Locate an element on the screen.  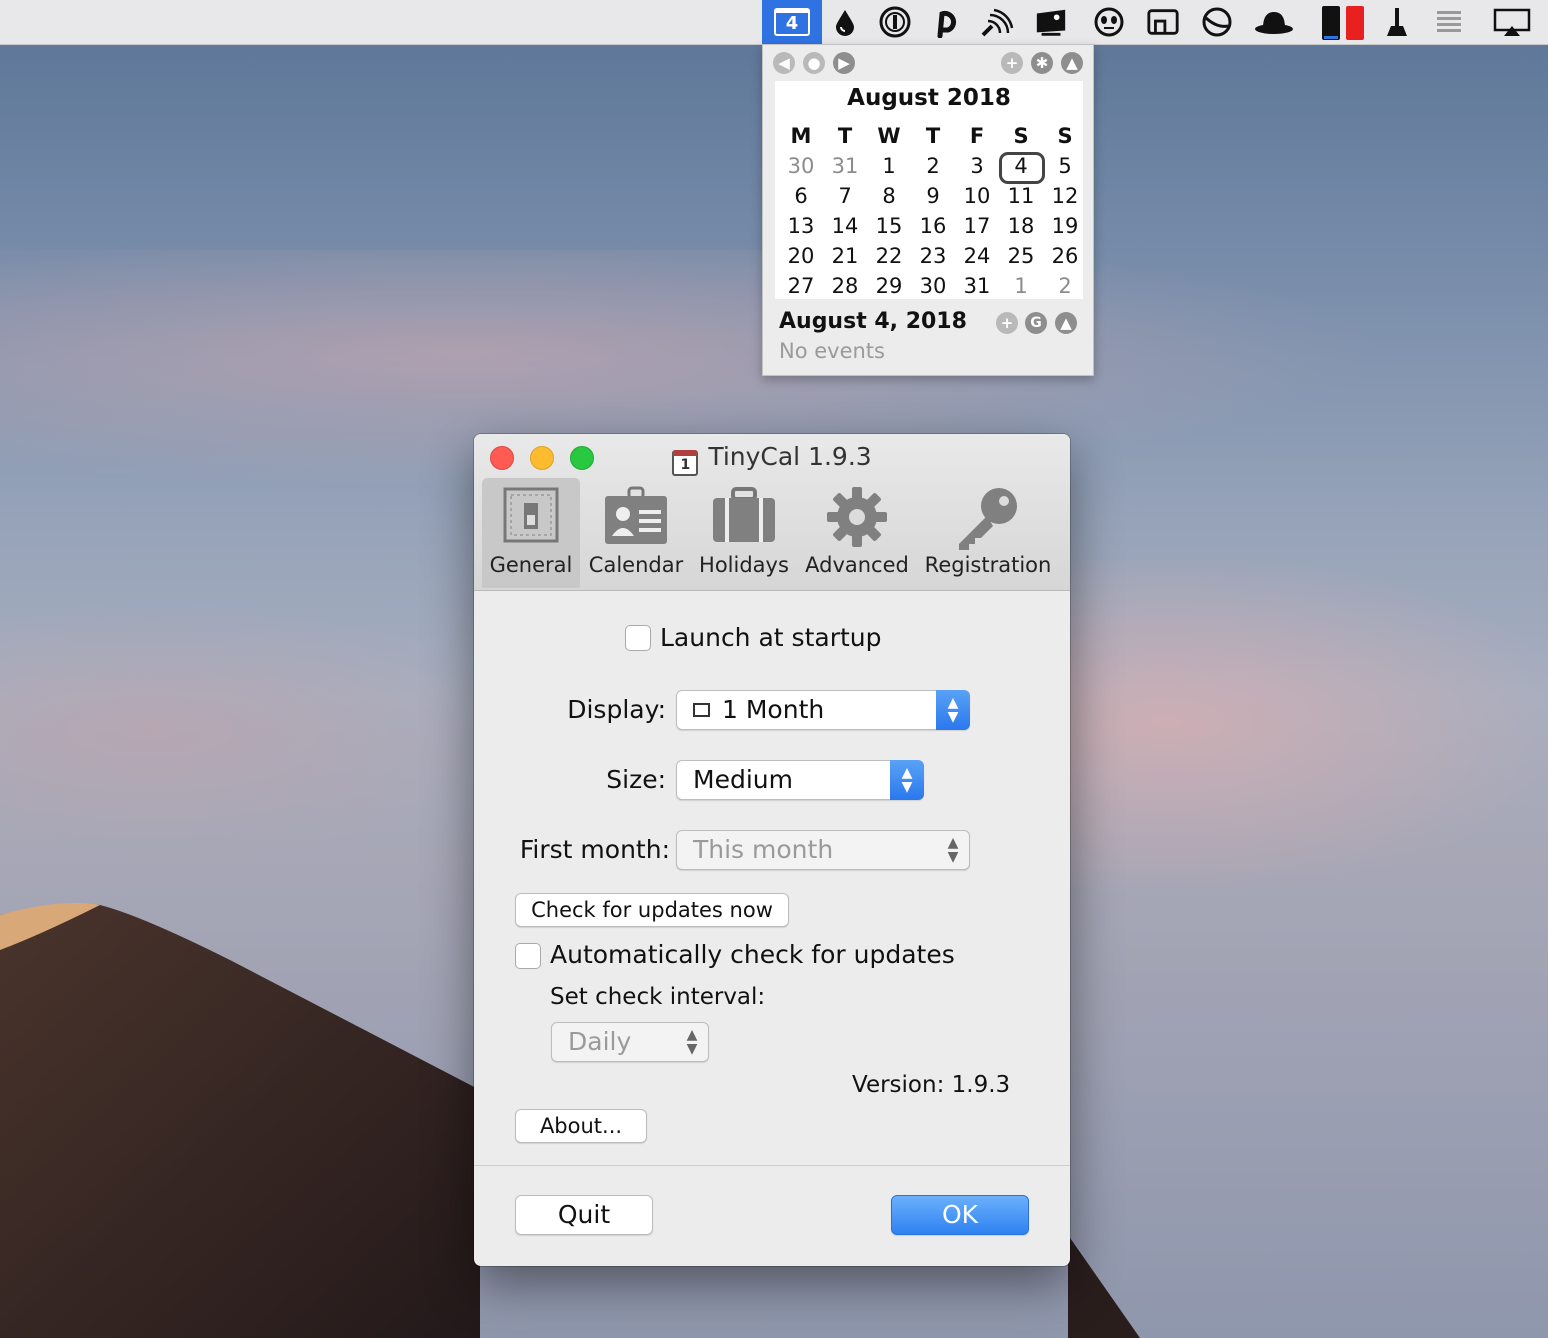
check-updates-button: Check for updates now is located at coordinates (652, 910).